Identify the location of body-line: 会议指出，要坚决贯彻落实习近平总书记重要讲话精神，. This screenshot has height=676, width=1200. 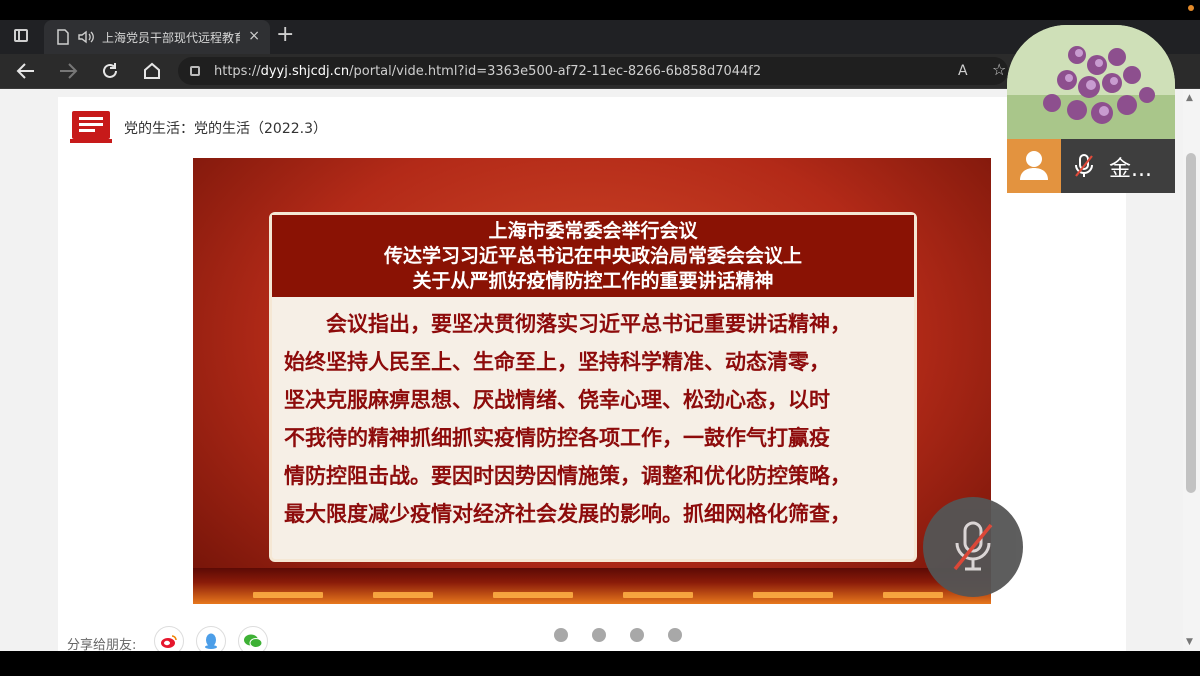
(567, 324).